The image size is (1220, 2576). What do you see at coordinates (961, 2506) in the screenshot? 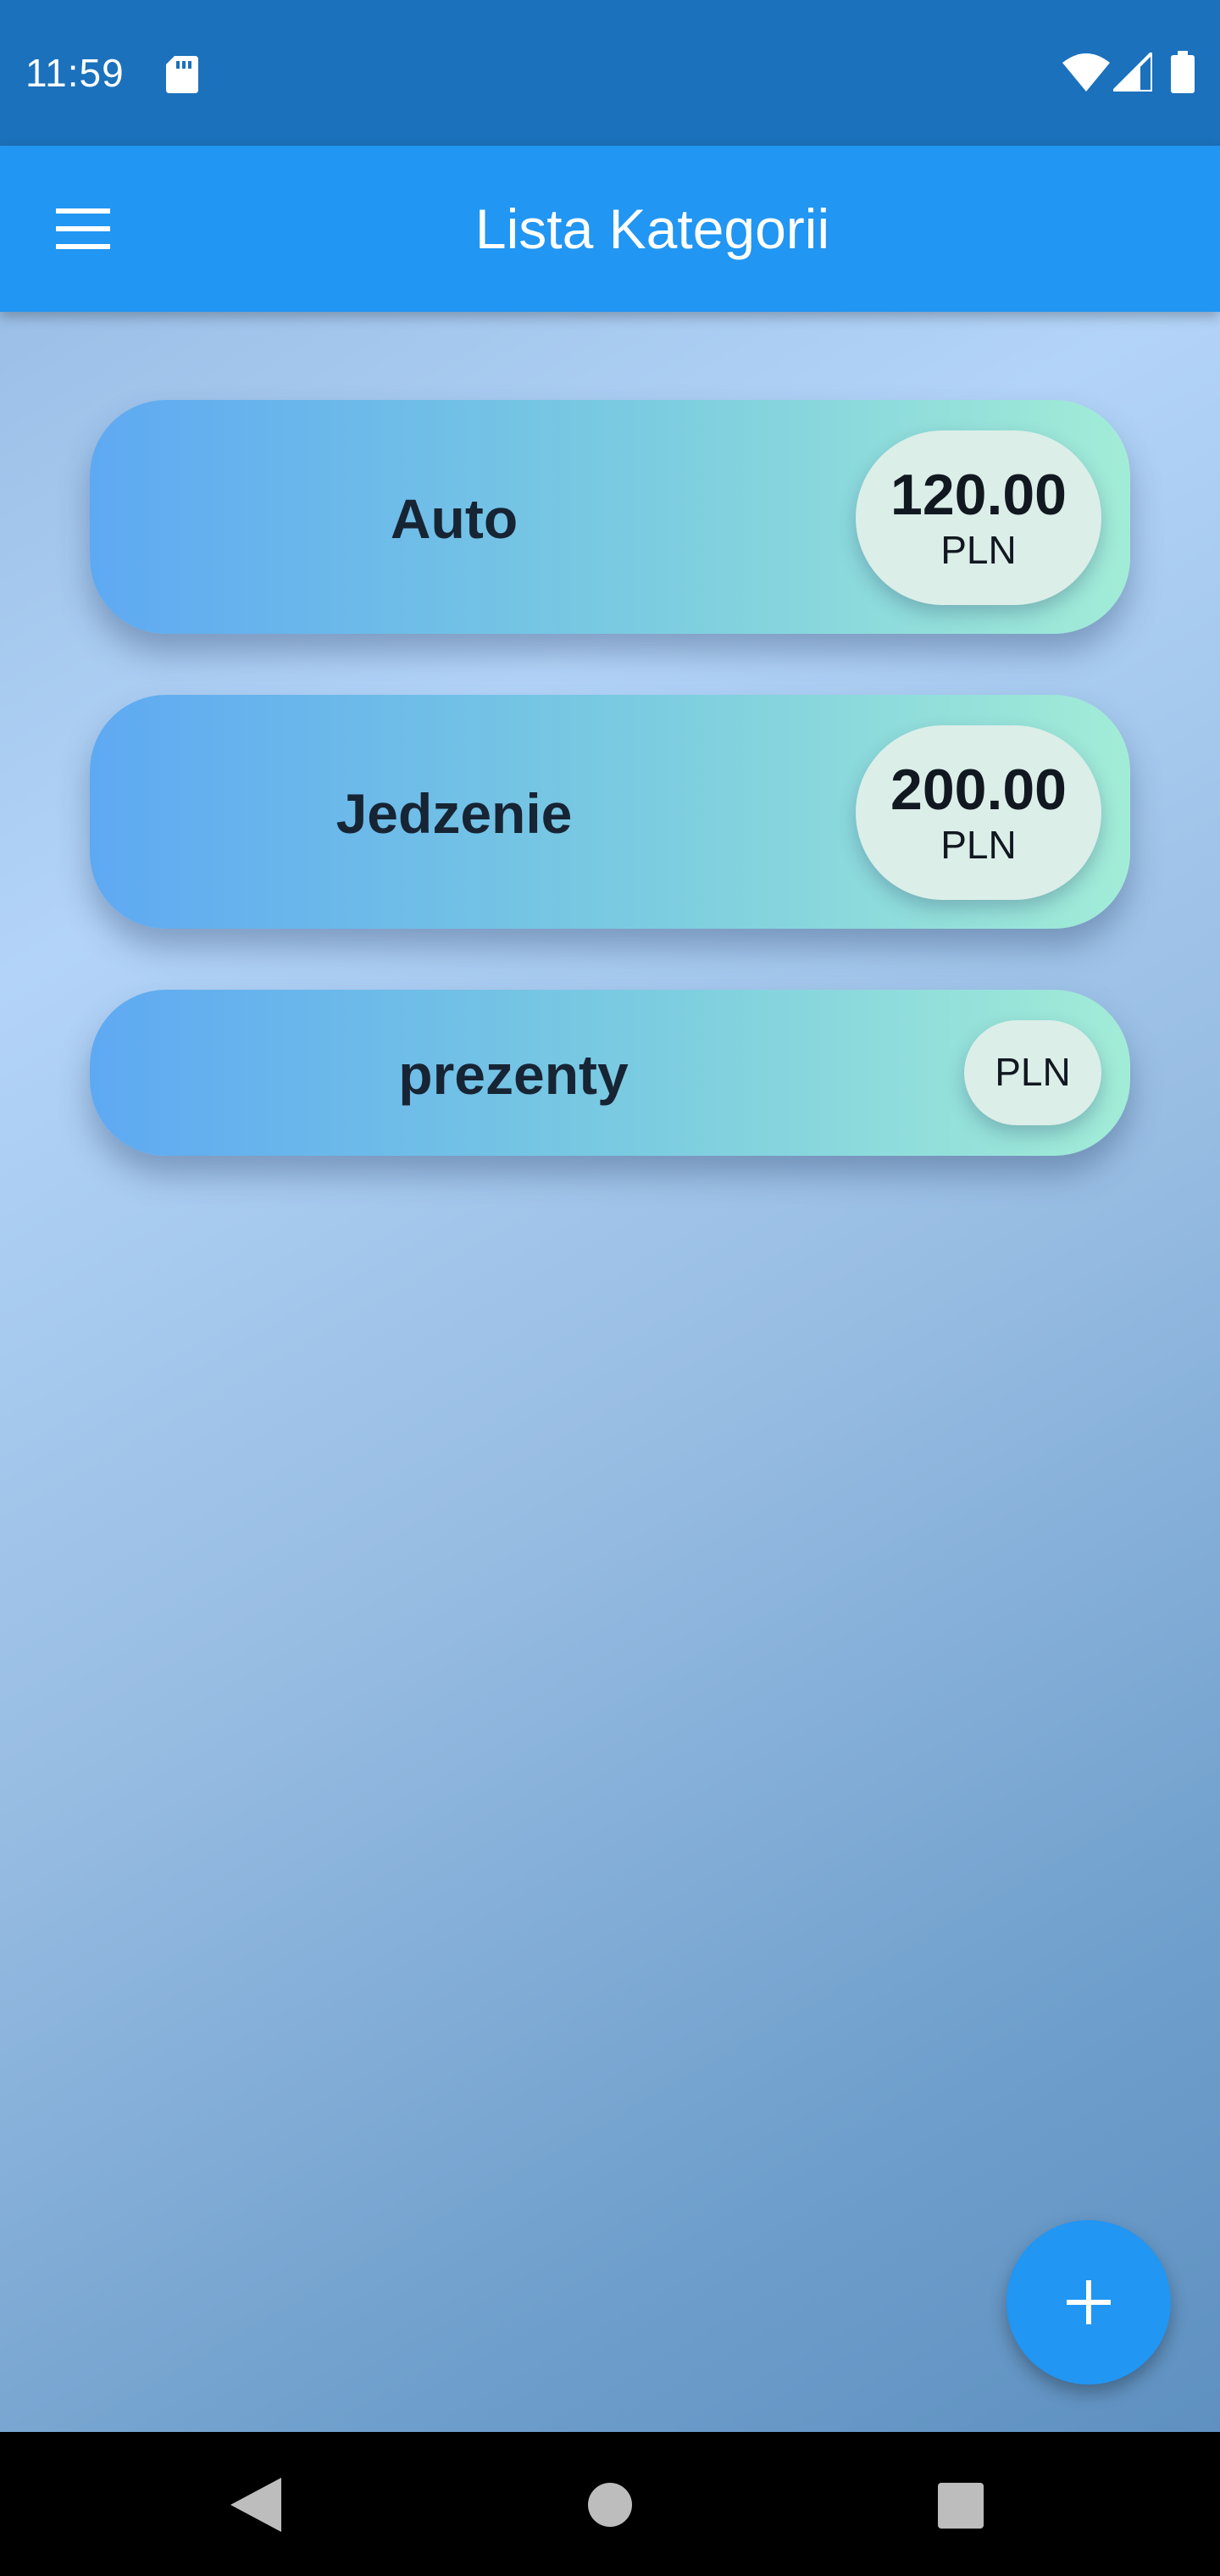
I see `recents-icon` at bounding box center [961, 2506].